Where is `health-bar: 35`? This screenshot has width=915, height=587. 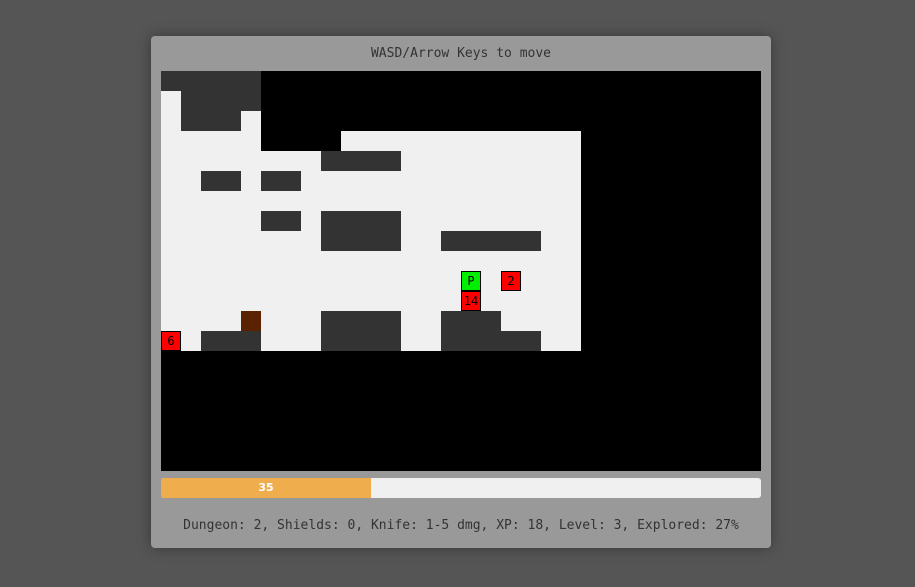 health-bar: 35 is located at coordinates (461, 488).